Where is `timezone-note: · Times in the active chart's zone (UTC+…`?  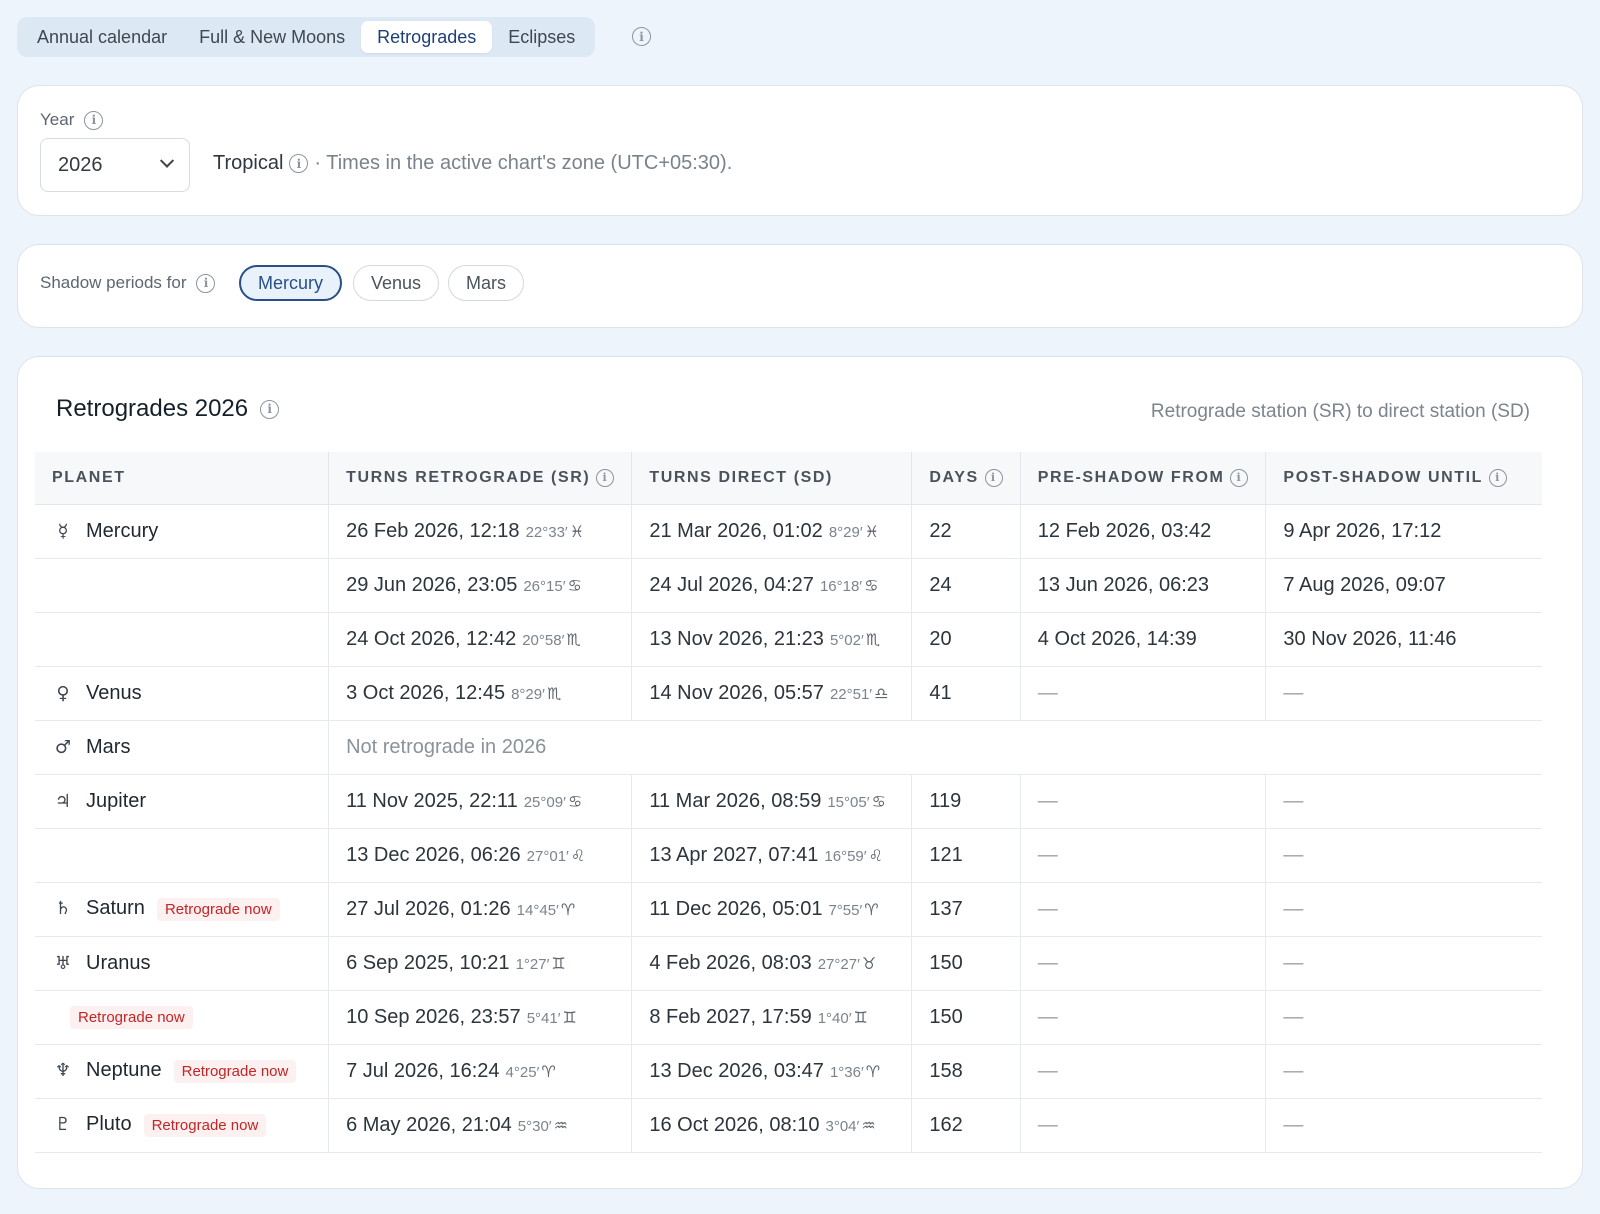
timezone-note: · Times in the active chart's zone (UTC+… is located at coordinates (523, 163).